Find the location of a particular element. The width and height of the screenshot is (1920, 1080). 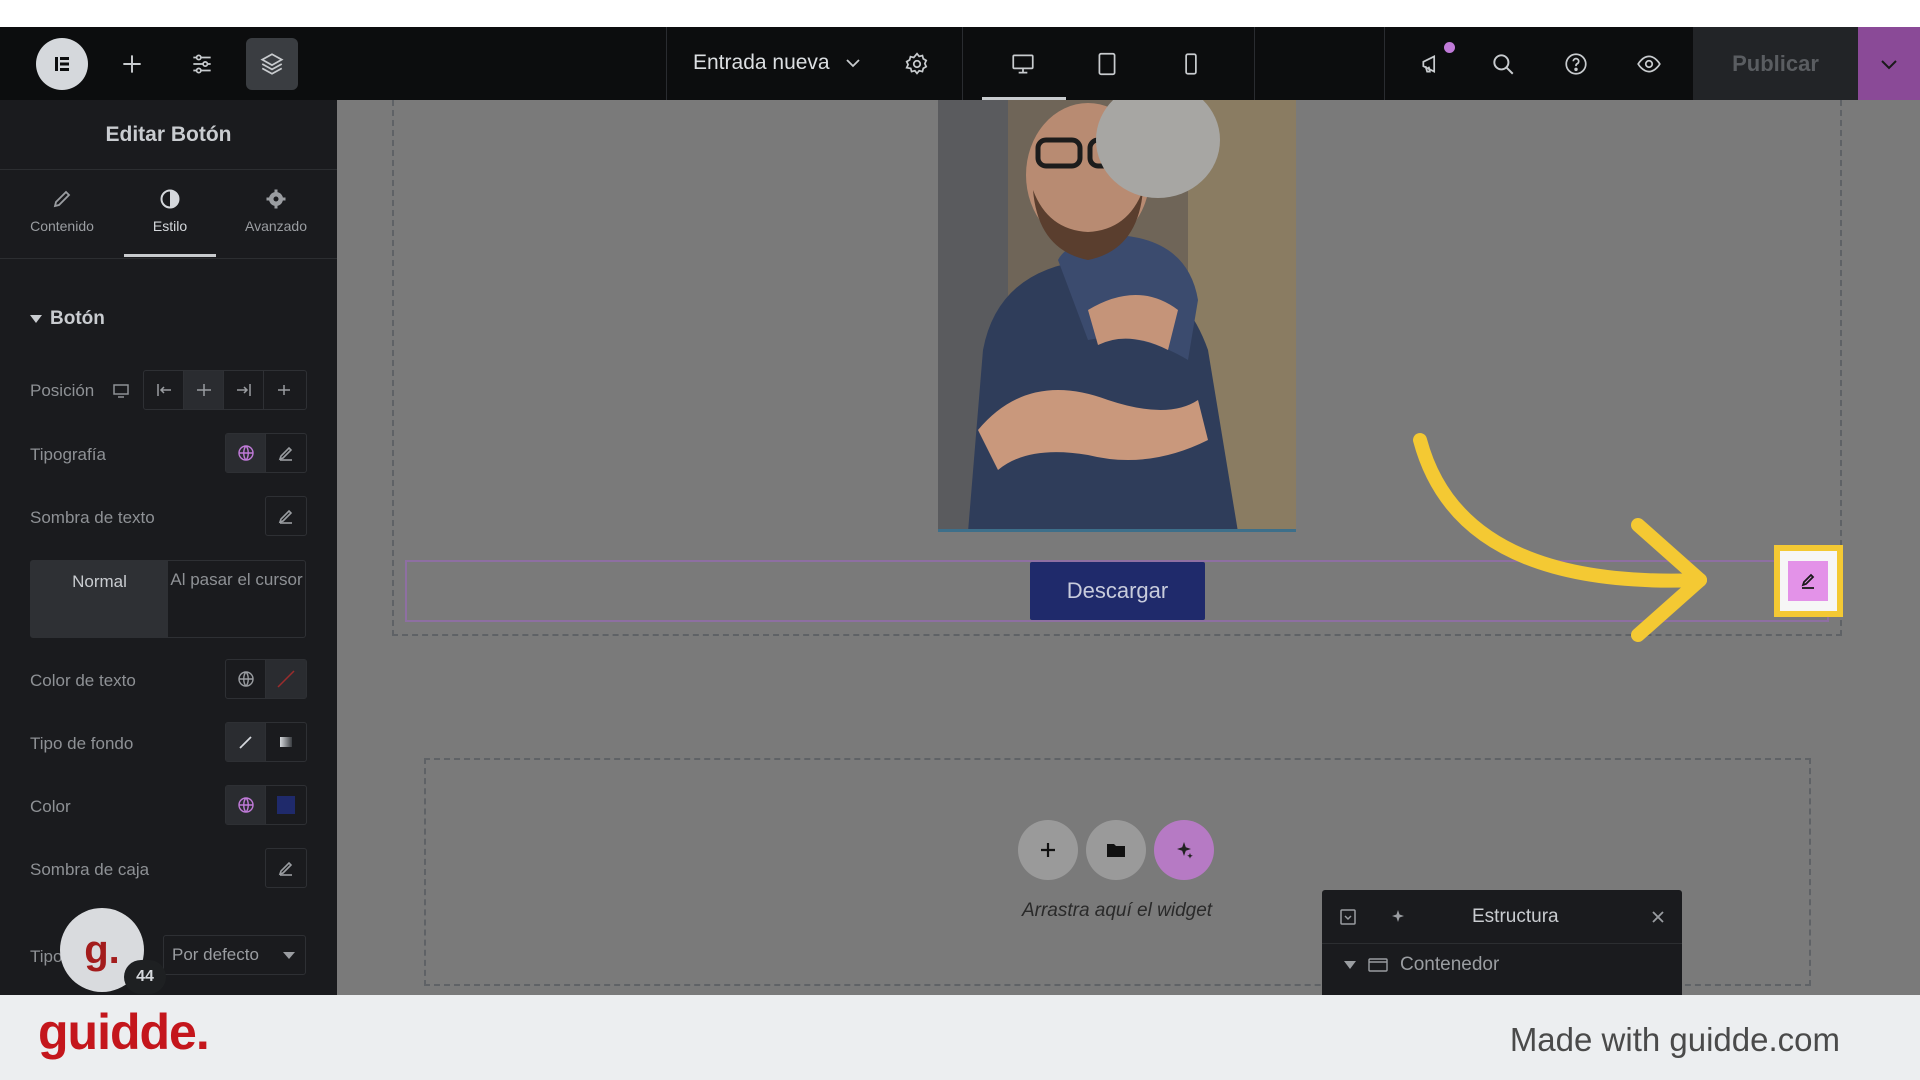

search-icon is located at coordinates (1503, 64).